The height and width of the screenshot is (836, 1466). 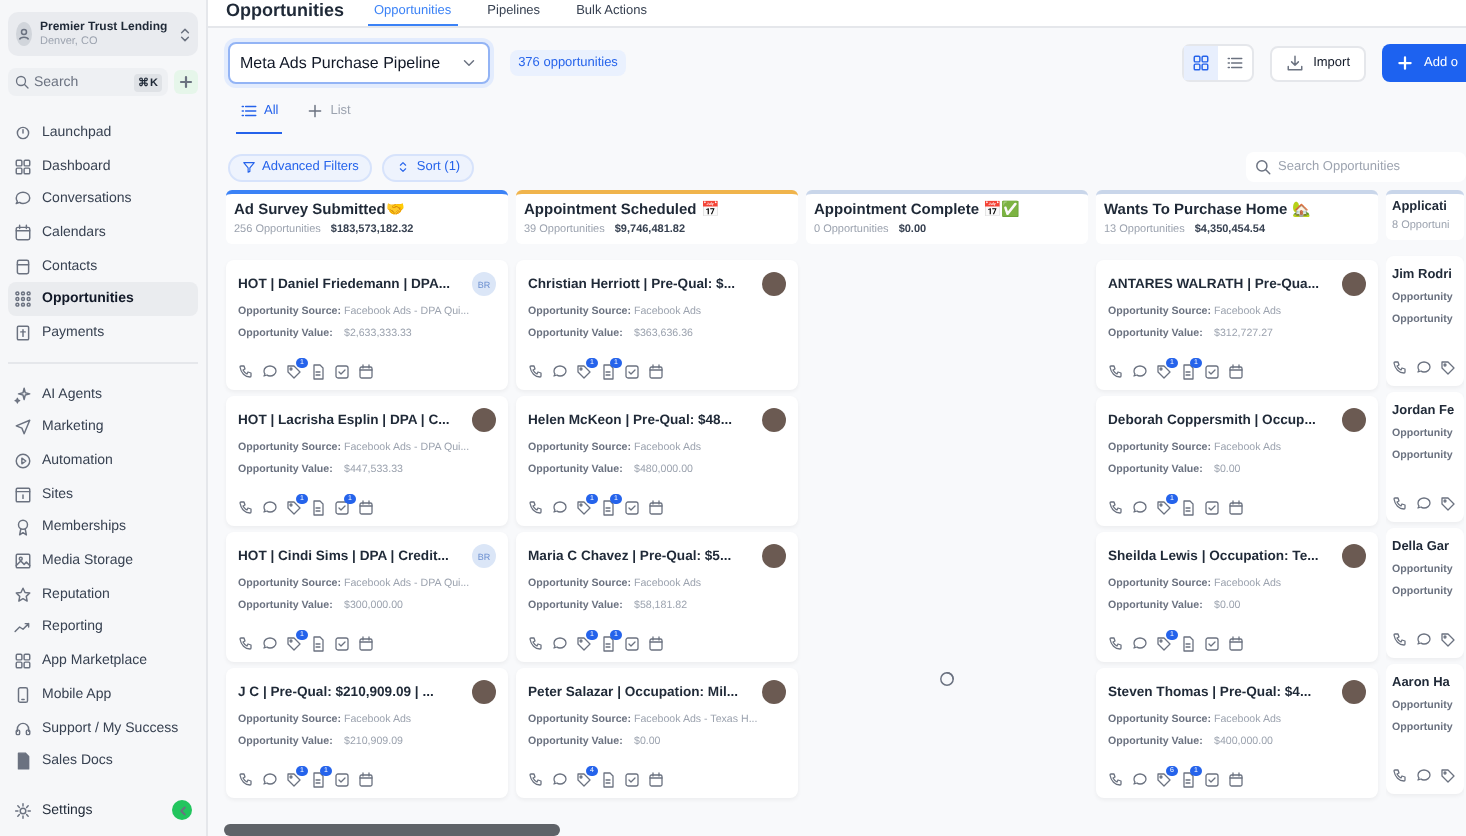 What do you see at coordinates (249, 167) in the screenshot?
I see `filter-icon` at bounding box center [249, 167].